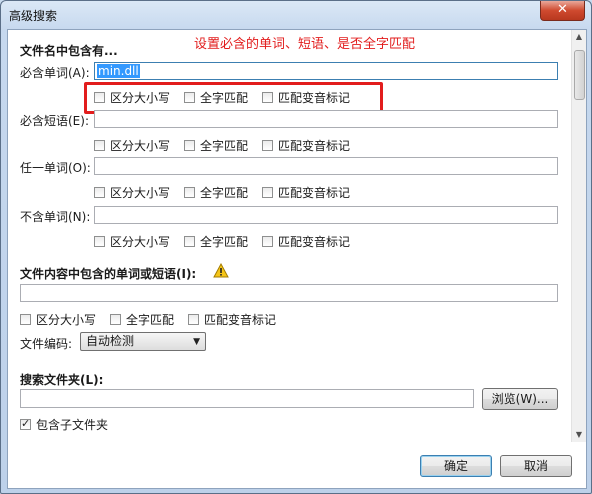 Image resolution: width=592 pixels, height=494 pixels. I want to click on must-words-value: min.dll, so click(118, 71).